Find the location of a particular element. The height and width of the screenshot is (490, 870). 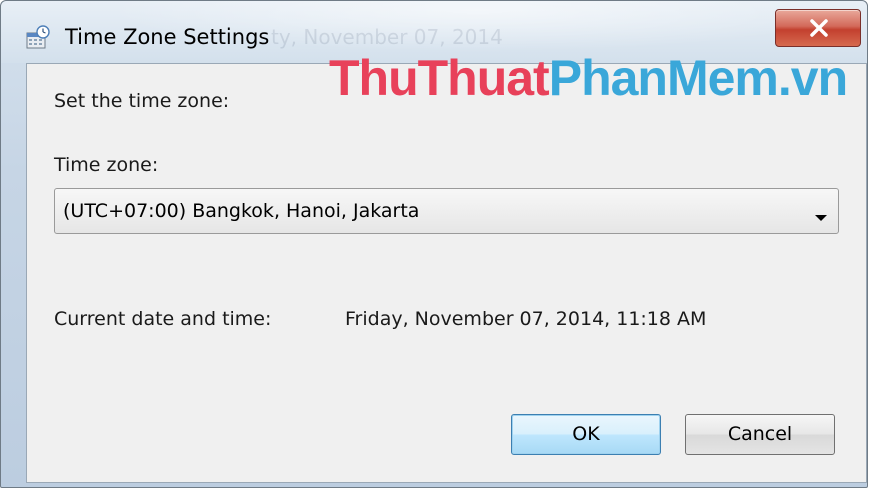

watermark-part-2: PhanMem.vn is located at coordinates (698, 78).